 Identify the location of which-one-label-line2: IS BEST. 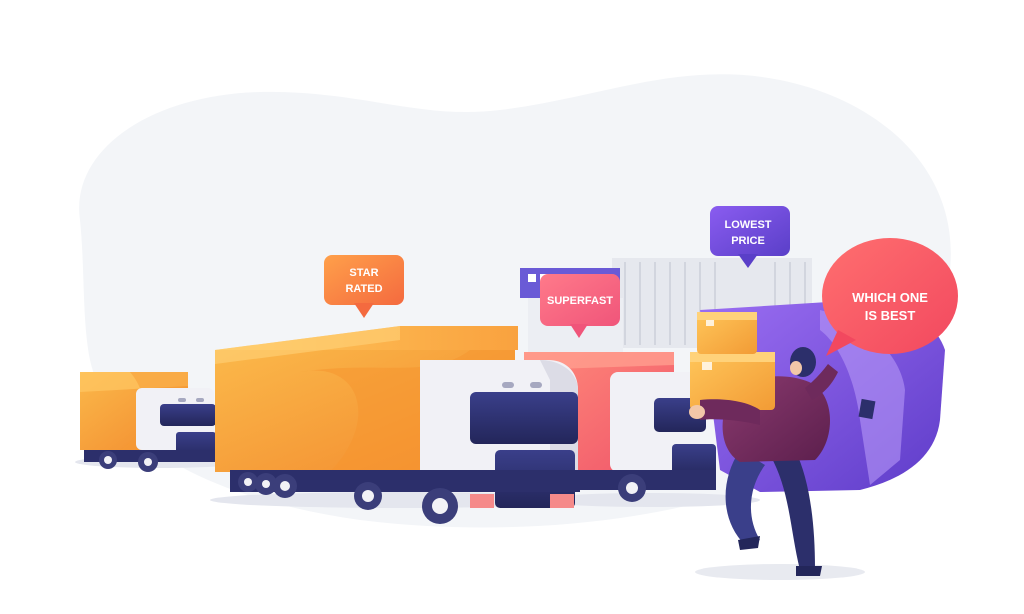
(890, 315).